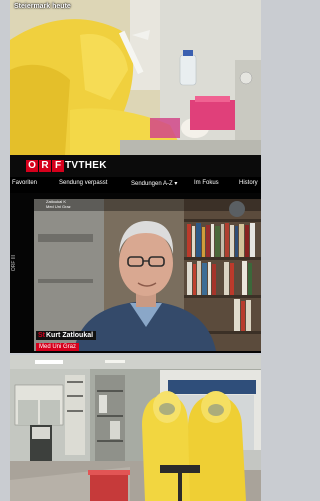  I want to click on speaker-lower-third: StKurt Zatloukal Med Uni Graz, so click(66, 337).